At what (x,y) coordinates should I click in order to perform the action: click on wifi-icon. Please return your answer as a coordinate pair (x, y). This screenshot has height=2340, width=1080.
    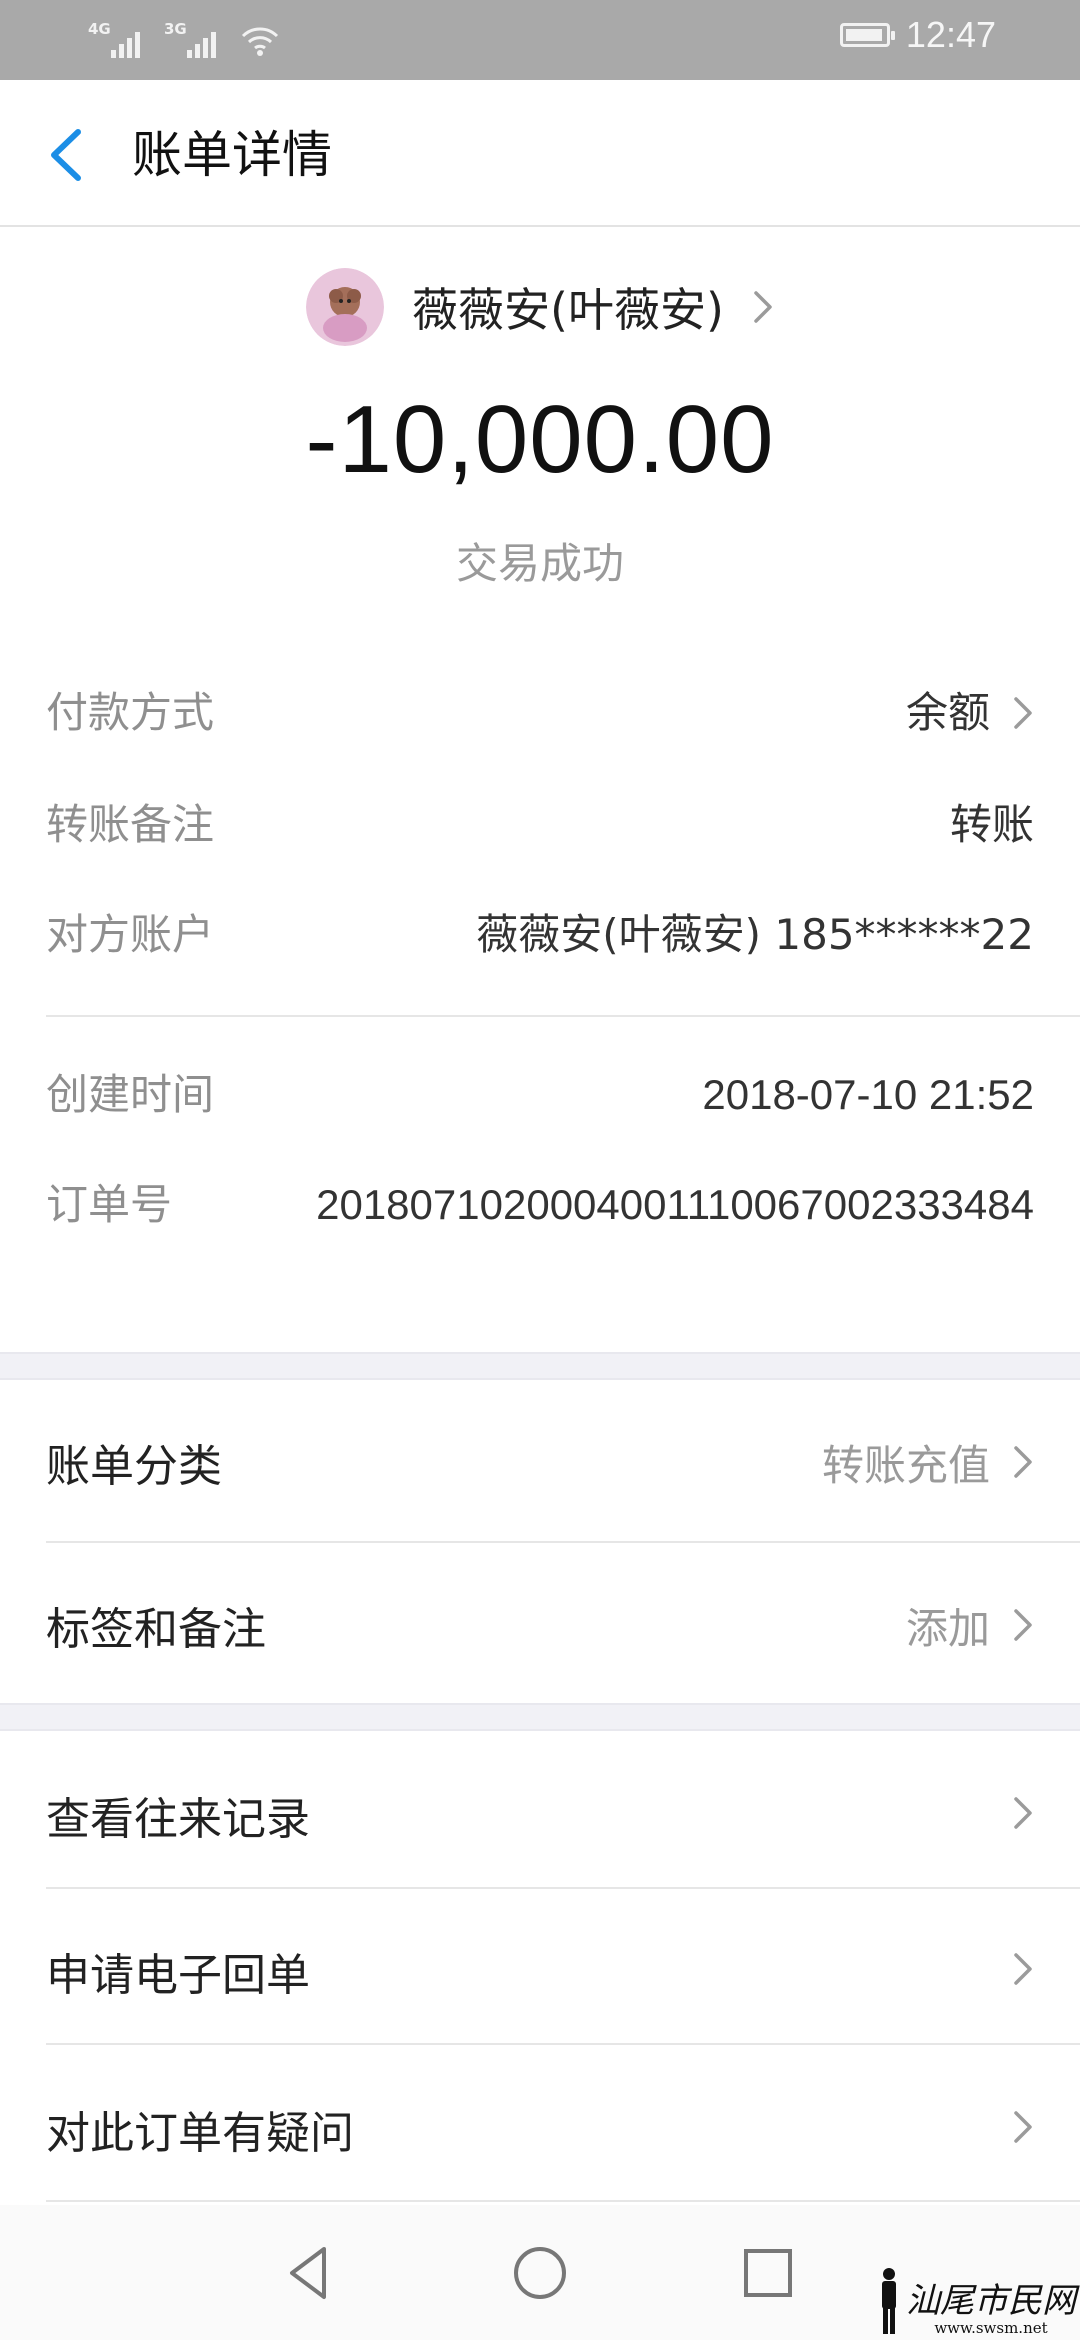
    Looking at the image, I should click on (260, 41).